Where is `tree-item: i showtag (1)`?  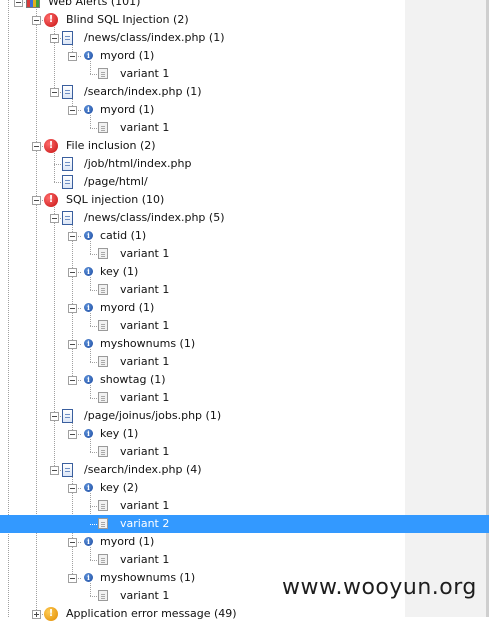 tree-item: i showtag (1) is located at coordinates (202, 380).